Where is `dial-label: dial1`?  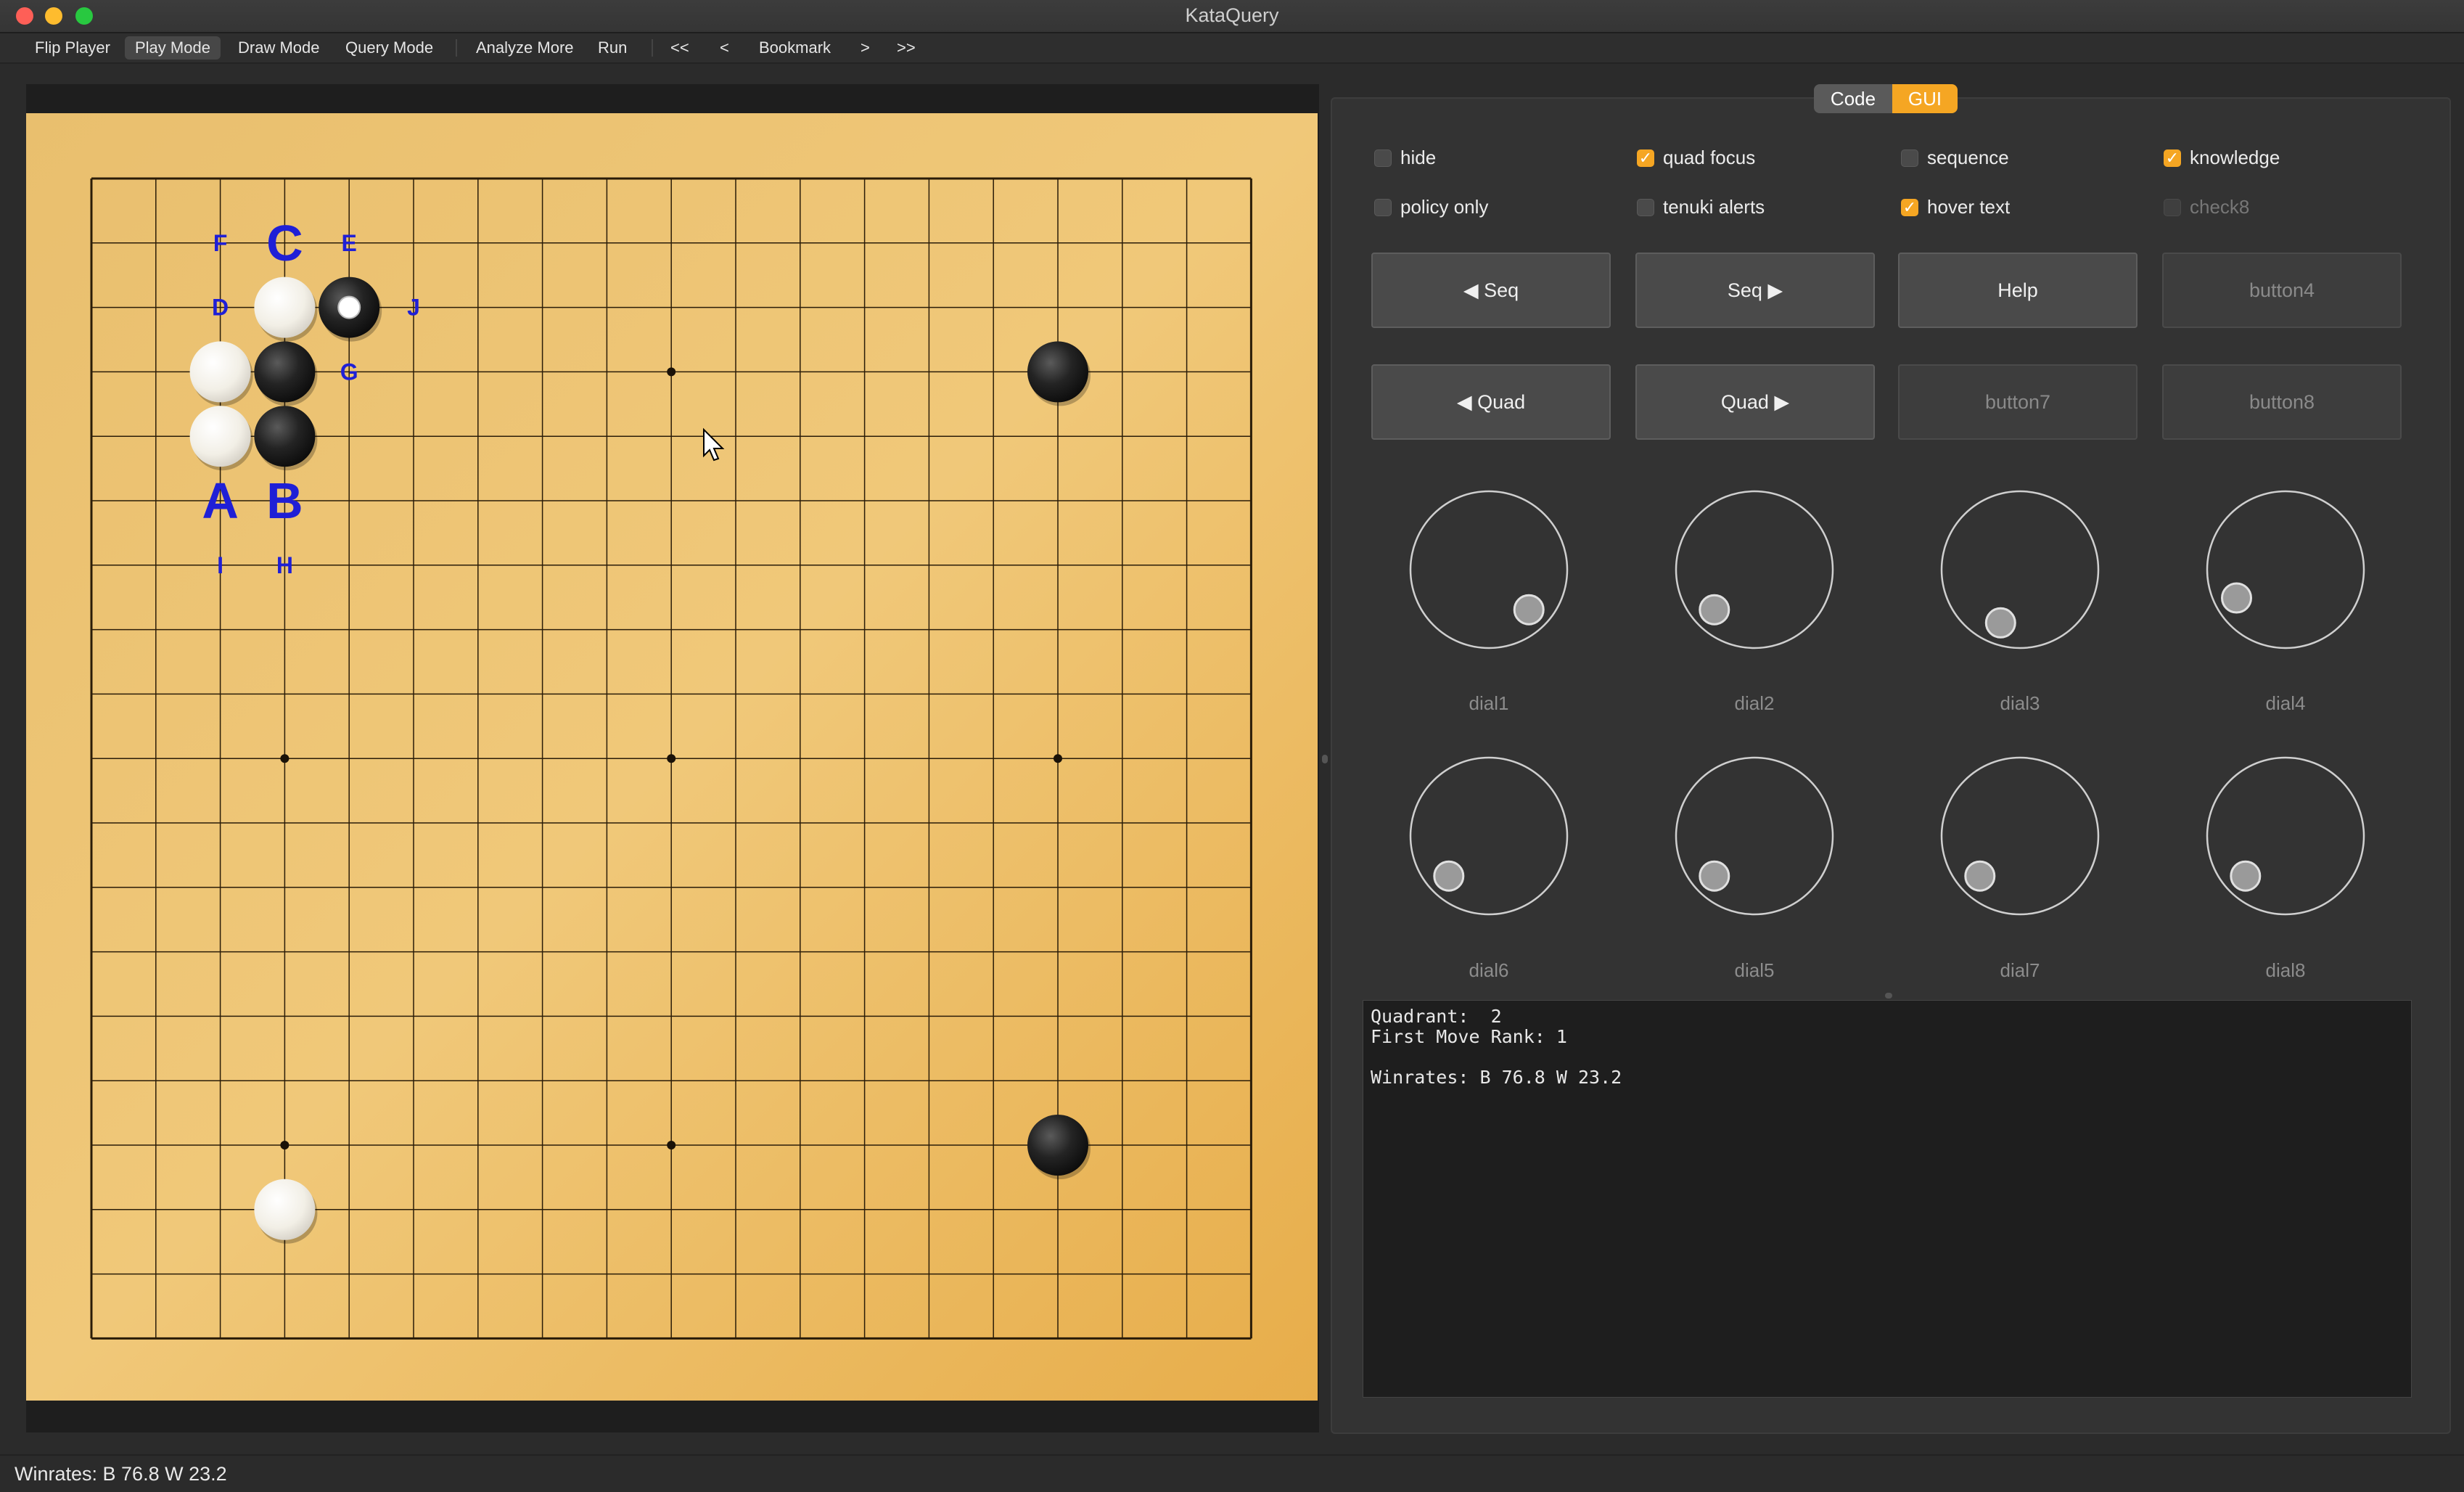
dial-label: dial1 is located at coordinates (1489, 703).